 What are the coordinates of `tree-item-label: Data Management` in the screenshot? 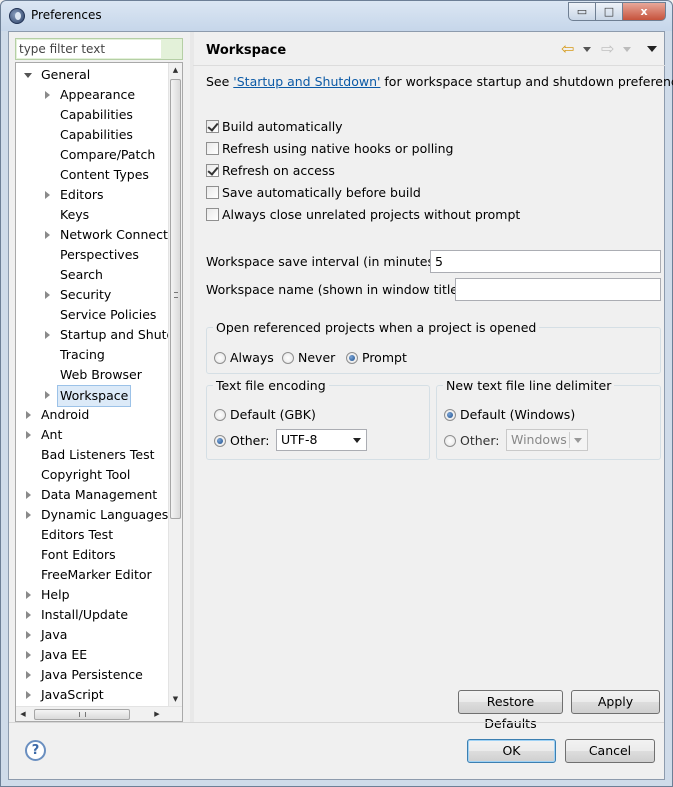 It's located at (99, 494).